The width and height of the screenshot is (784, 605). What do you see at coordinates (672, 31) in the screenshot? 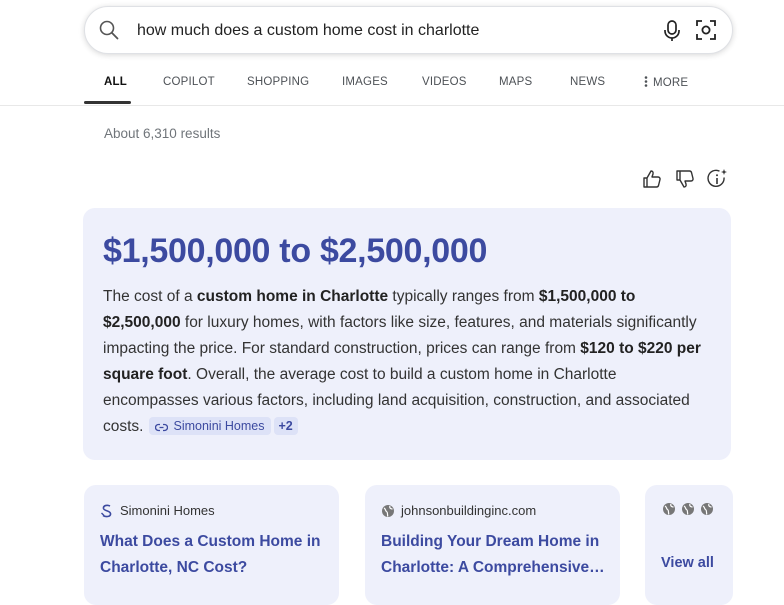
I see `microphone-icon` at bounding box center [672, 31].